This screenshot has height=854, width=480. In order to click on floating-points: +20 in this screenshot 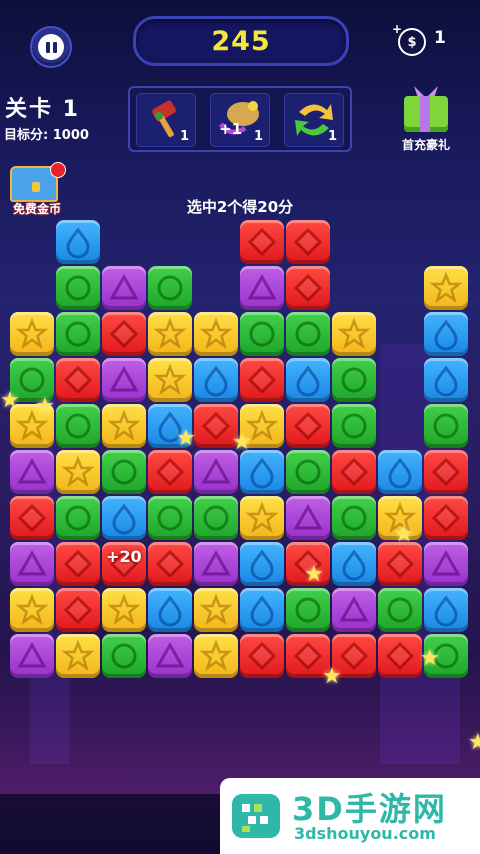, I will do `click(124, 556)`.